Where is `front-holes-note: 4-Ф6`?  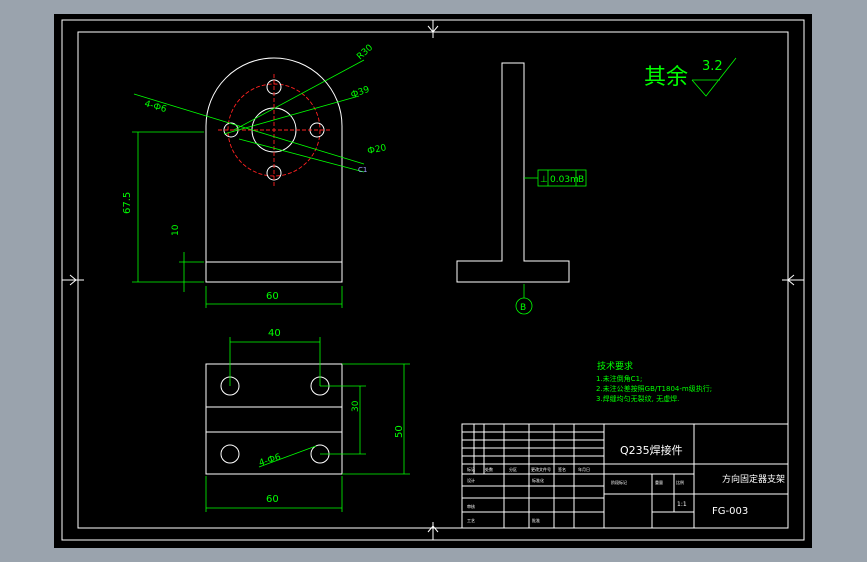 front-holes-note: 4-Ф6 is located at coordinates (155, 107).